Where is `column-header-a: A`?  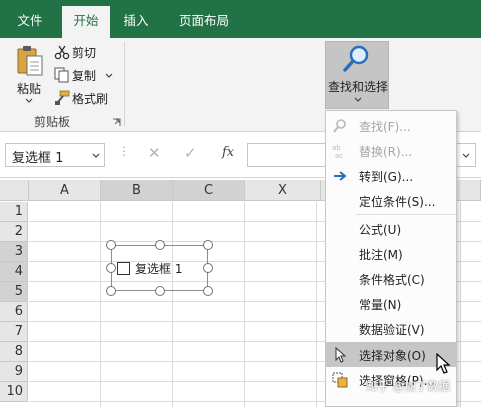
column-header-a: A is located at coordinates (65, 190).